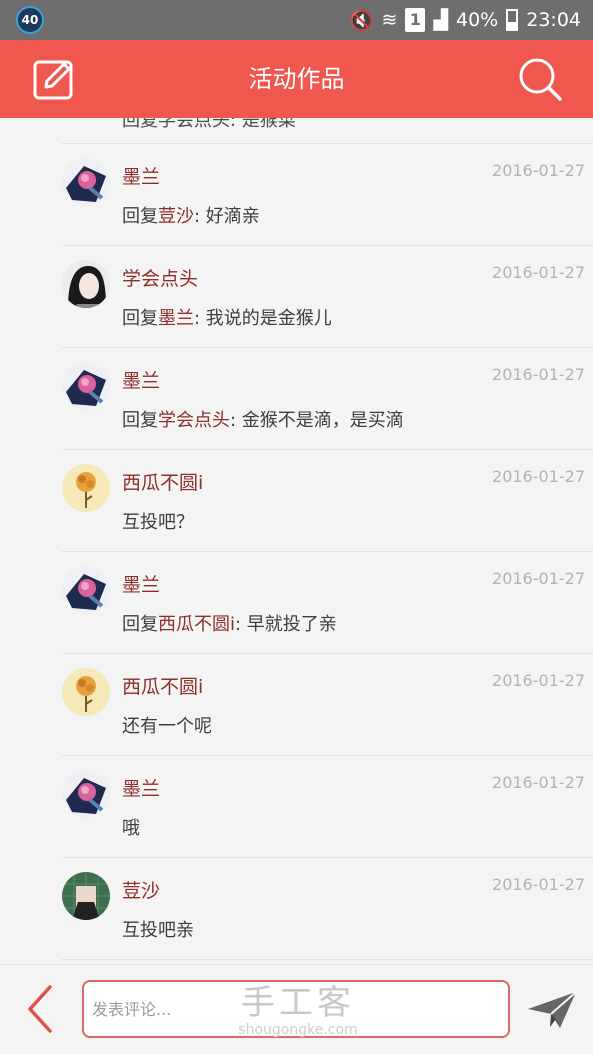 This screenshot has height=1054, width=593. I want to click on comment-body: 互投吧？, so click(158, 522).